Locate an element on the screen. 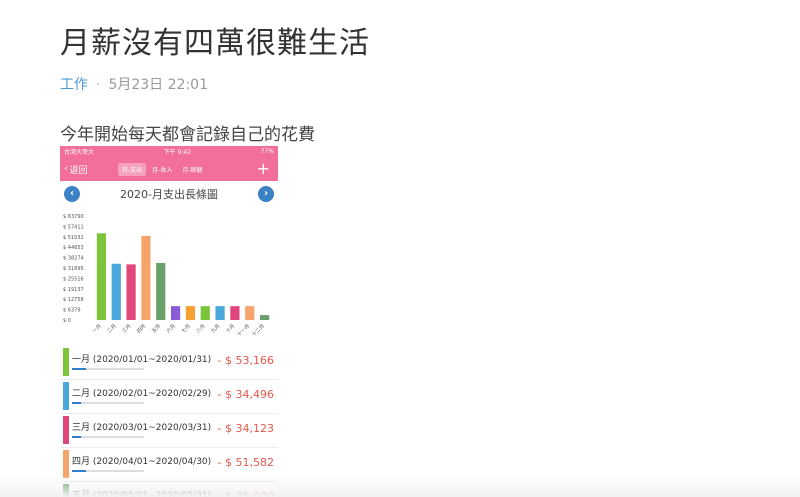  prev-month-button: ‹ is located at coordinates (72, 194).